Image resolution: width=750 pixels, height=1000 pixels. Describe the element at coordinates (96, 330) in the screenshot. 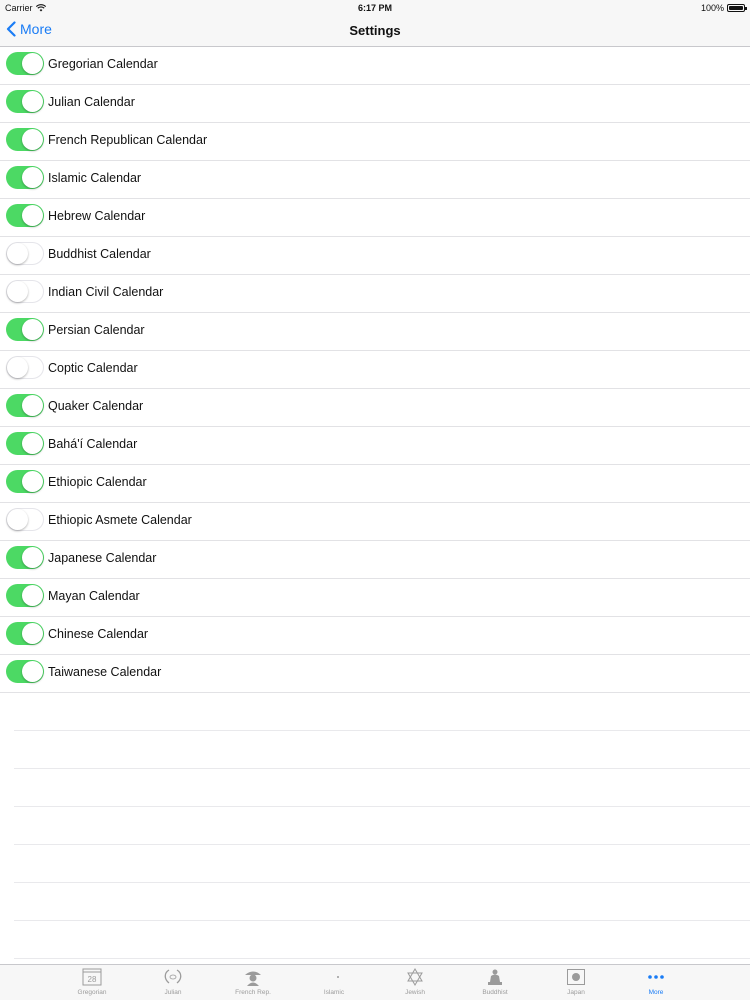

I see `calendar-label: Persian Calendar` at that location.